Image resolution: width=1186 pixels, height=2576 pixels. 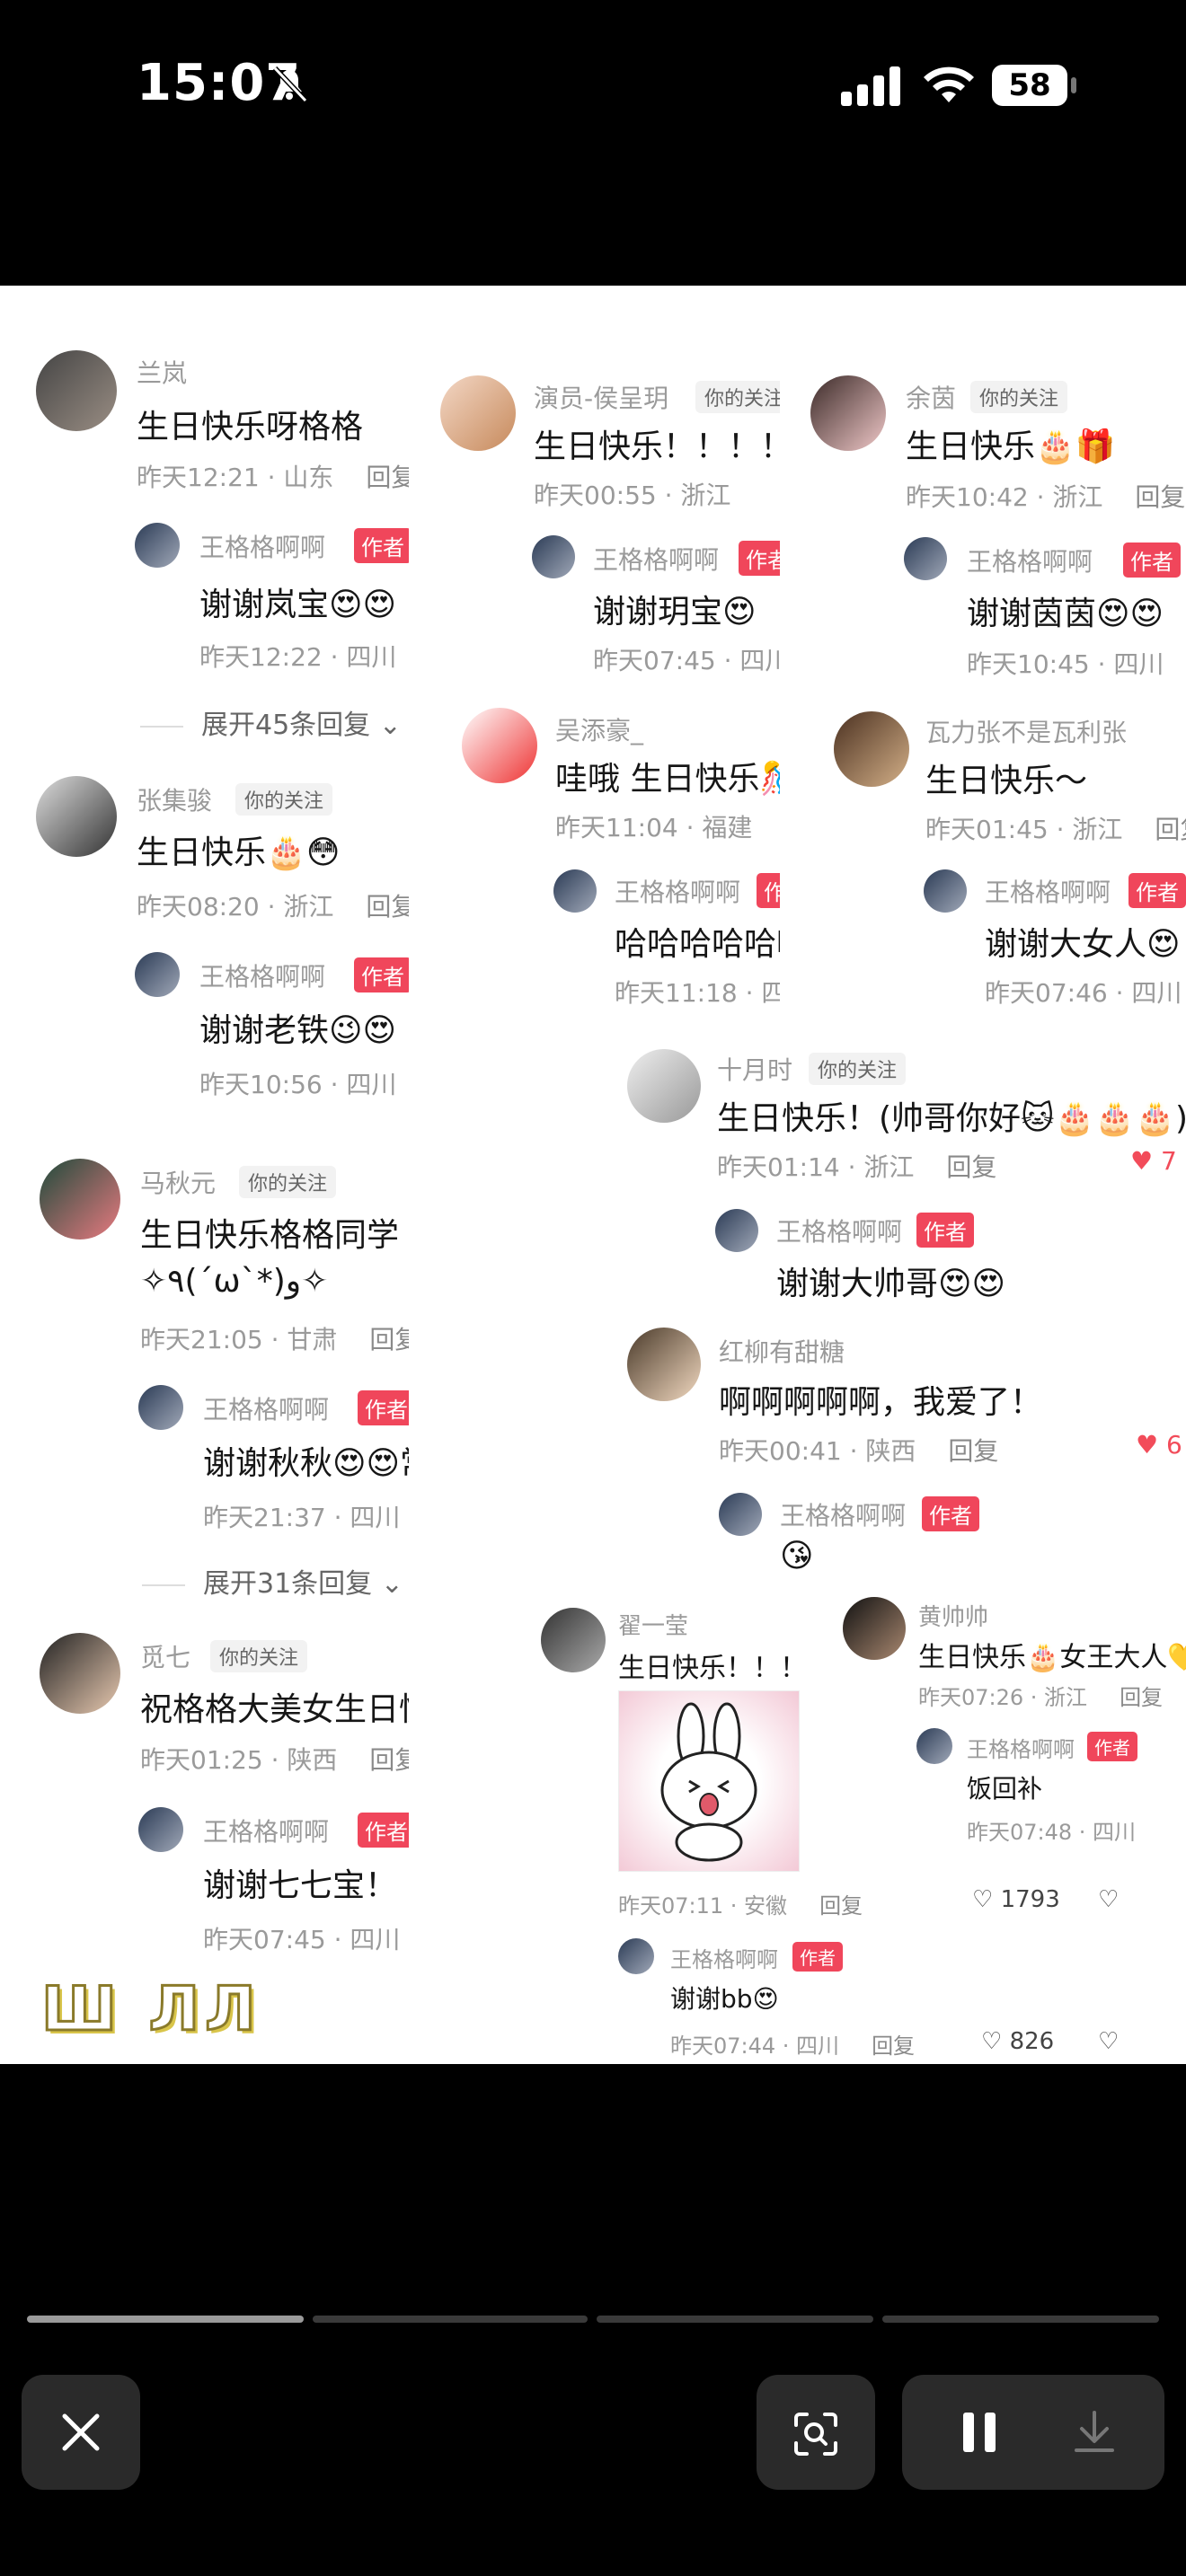 What do you see at coordinates (601, 398) in the screenshot?
I see `commenter-name: 演员-侯呈玥` at bounding box center [601, 398].